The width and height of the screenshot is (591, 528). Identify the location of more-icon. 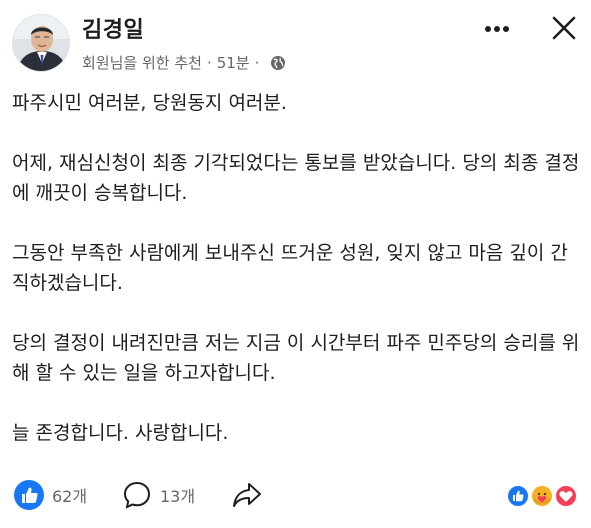
(497, 29).